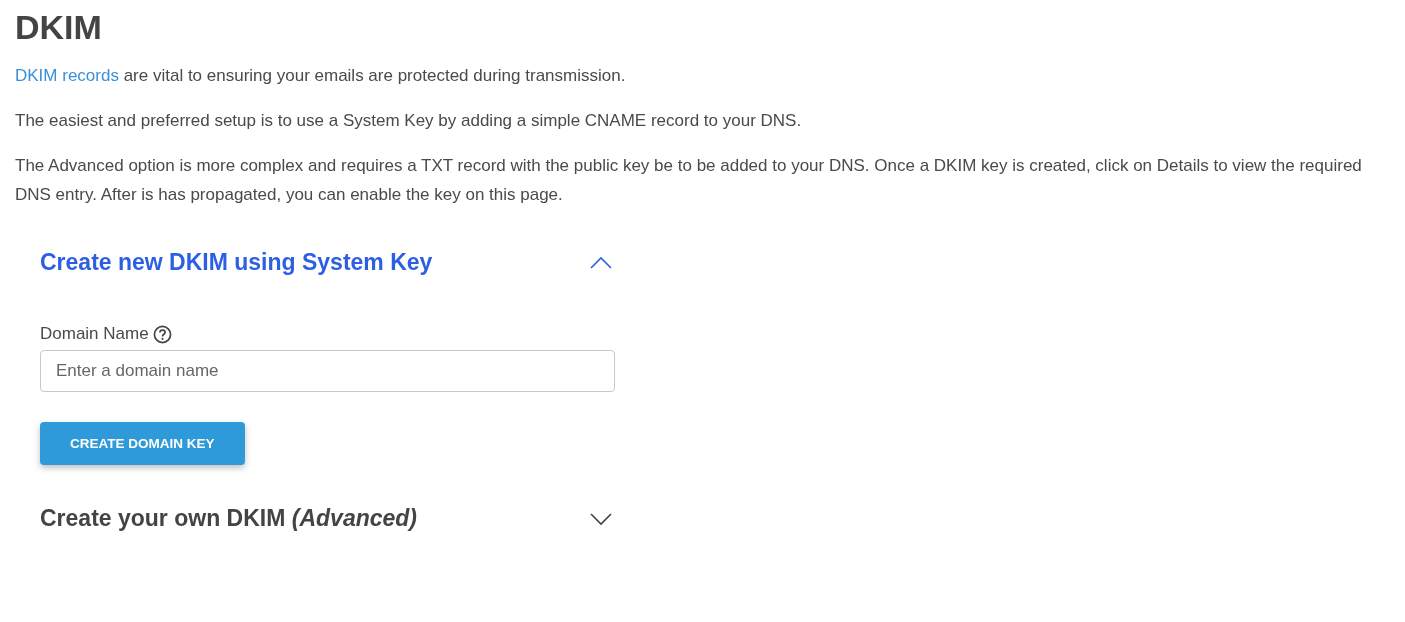 This screenshot has width=1405, height=622. What do you see at coordinates (94, 334) in the screenshot?
I see `field-label: Domain Name` at bounding box center [94, 334].